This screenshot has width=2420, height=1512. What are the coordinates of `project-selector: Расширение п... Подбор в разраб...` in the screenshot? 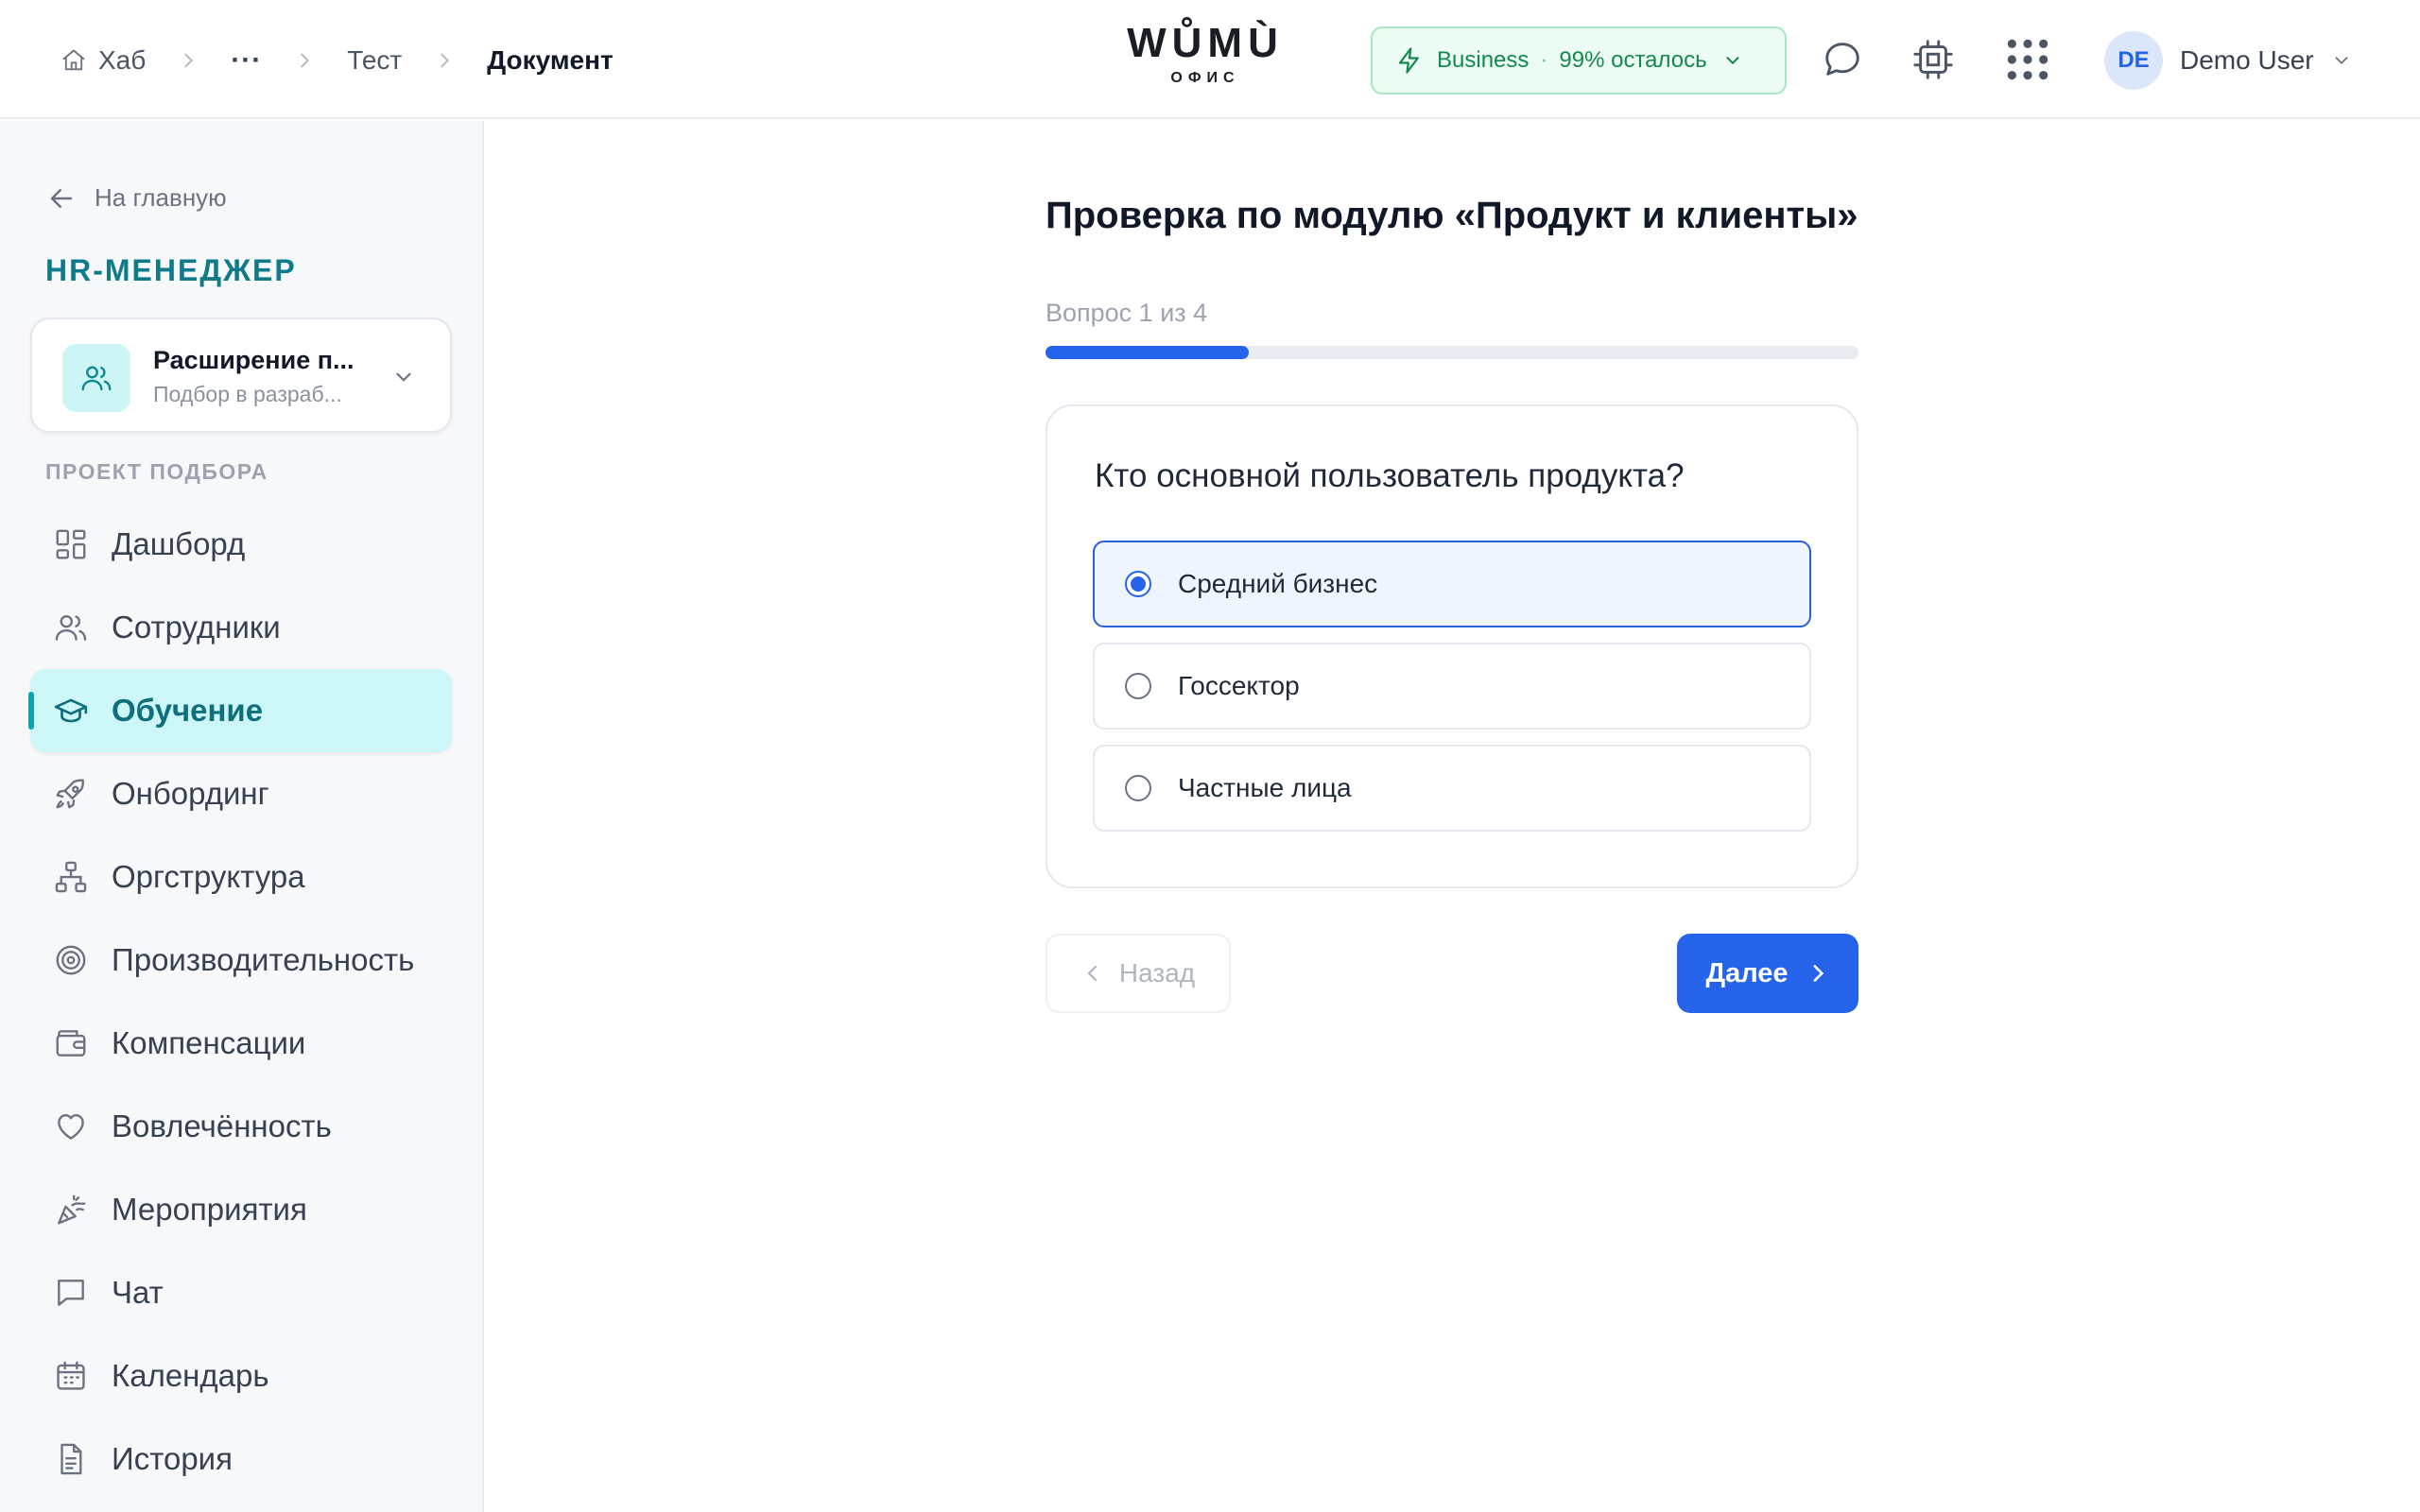 It's located at (241, 375).